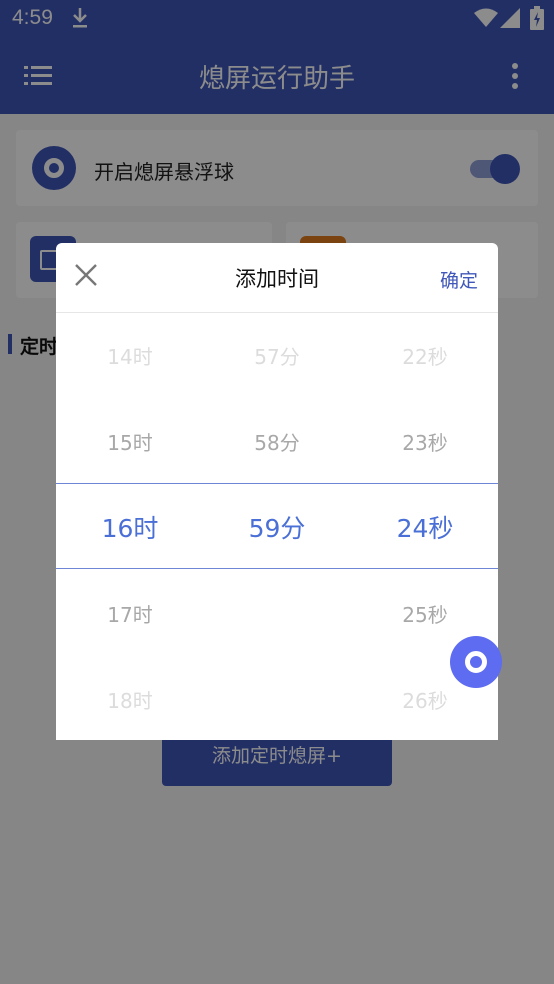 This screenshot has width=554, height=984. I want to click on wheel-item: 23秒, so click(425, 443).